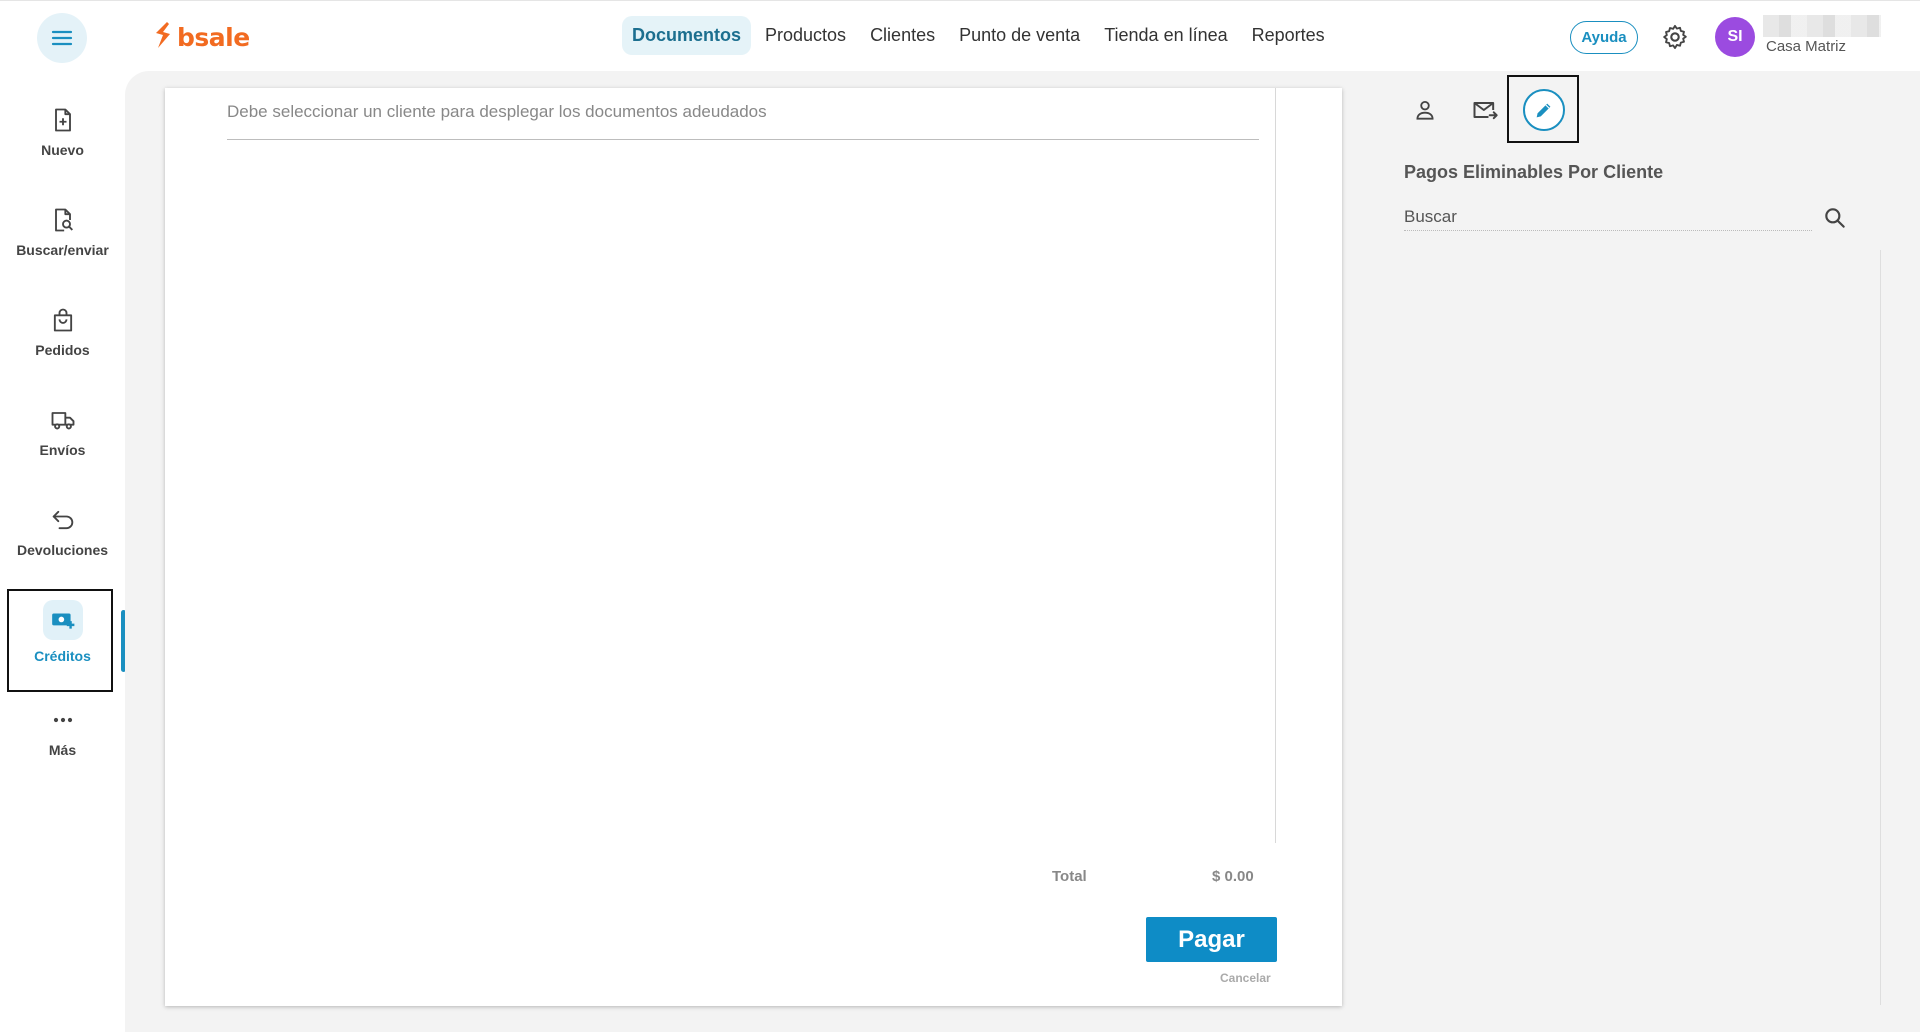 Image resolution: width=1920 pixels, height=1032 pixels. What do you see at coordinates (1233, 876) in the screenshot?
I see `total-value: $ 0.00` at bounding box center [1233, 876].